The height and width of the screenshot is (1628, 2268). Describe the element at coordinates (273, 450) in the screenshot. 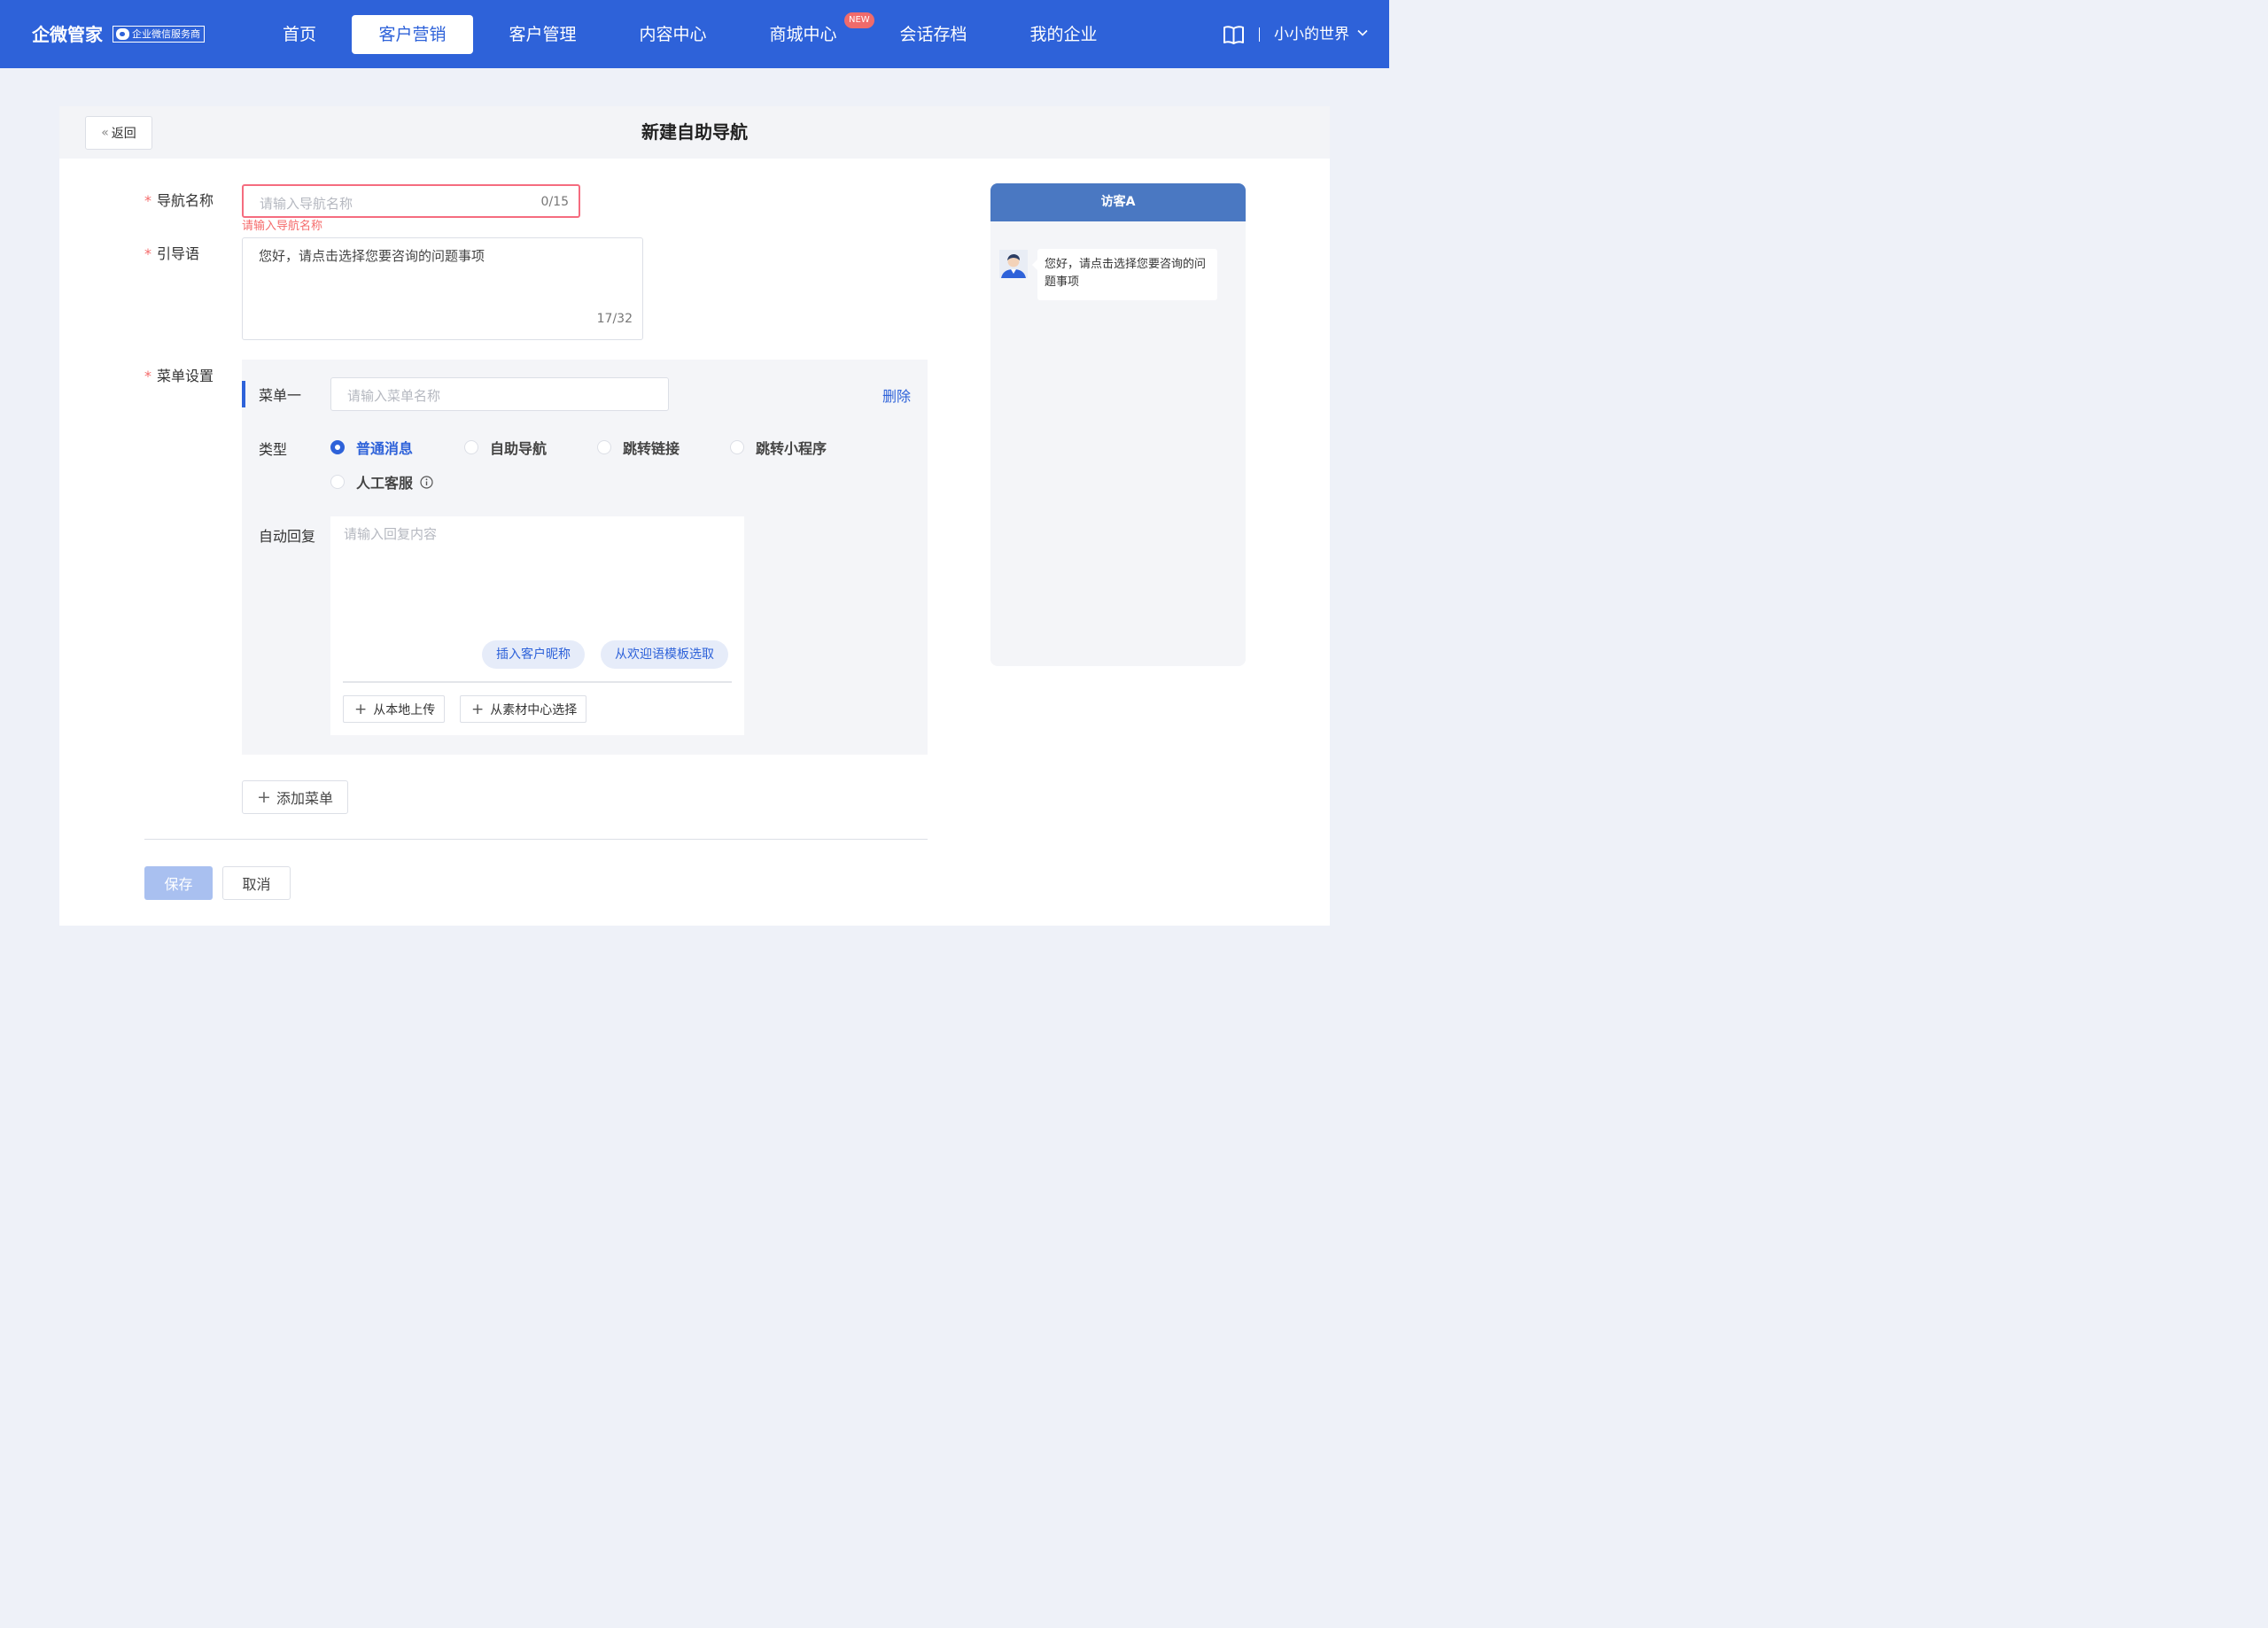

I see `type-label: 类型` at that location.